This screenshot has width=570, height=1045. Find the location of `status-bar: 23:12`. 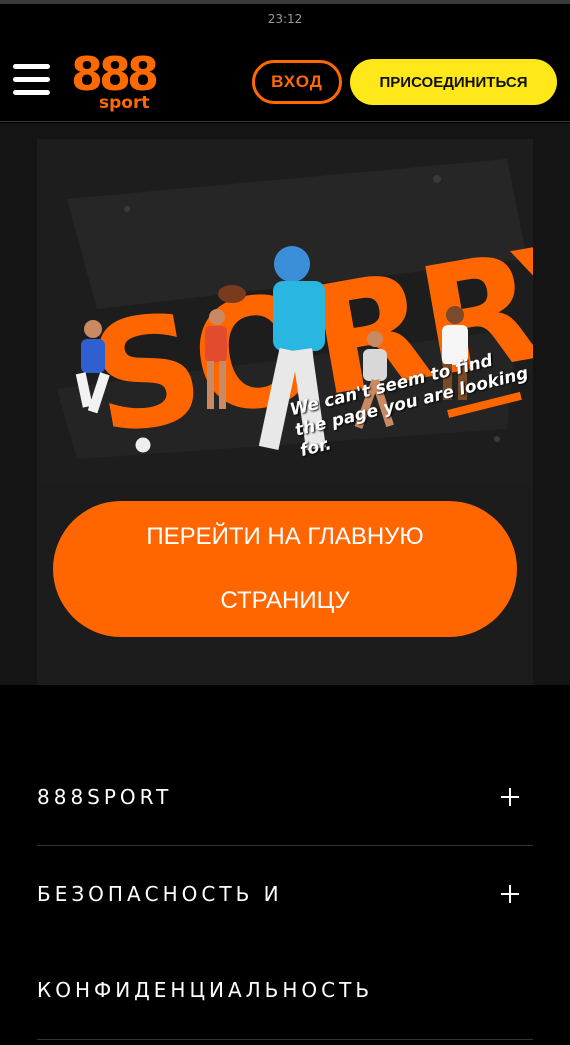

status-bar: 23:12 is located at coordinates (285, 17).